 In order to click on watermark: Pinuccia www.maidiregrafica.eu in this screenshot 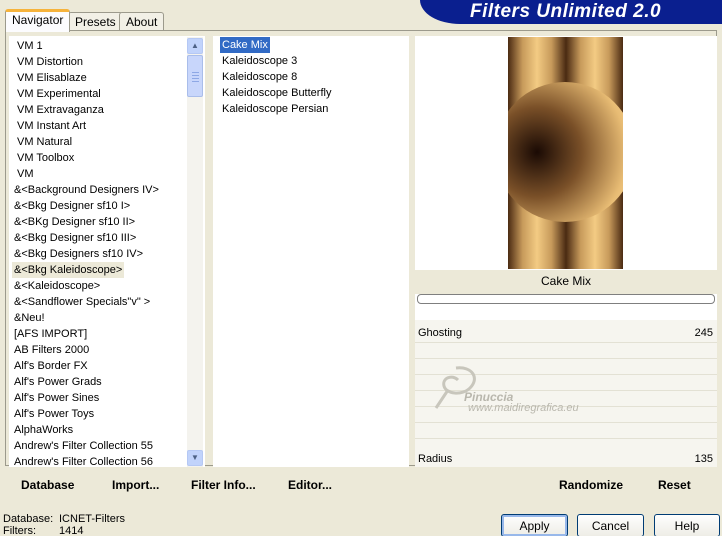, I will do `click(541, 388)`.